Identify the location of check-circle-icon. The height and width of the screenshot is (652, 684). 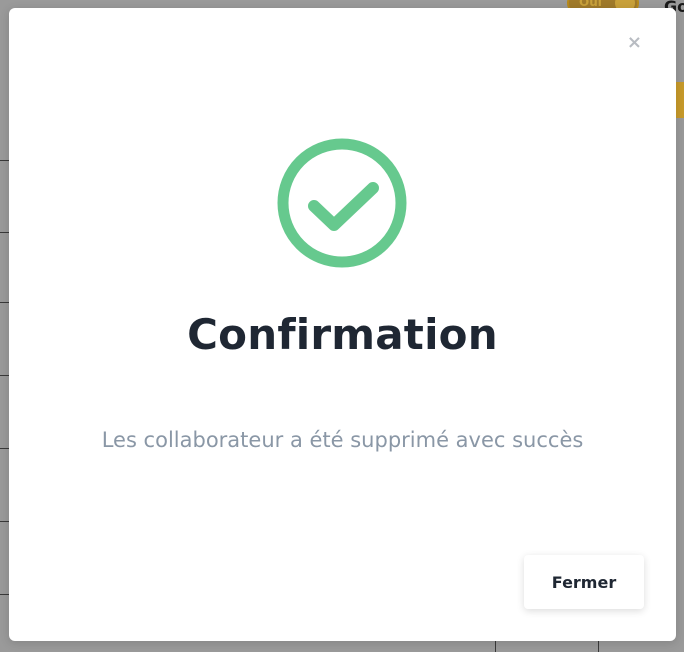
(342, 203).